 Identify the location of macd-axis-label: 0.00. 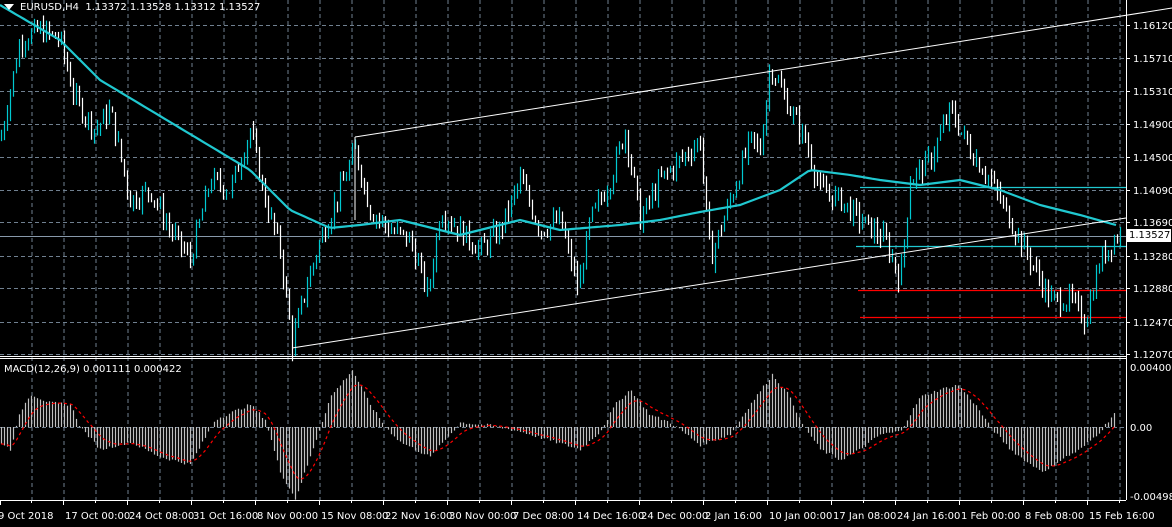
(1141, 428).